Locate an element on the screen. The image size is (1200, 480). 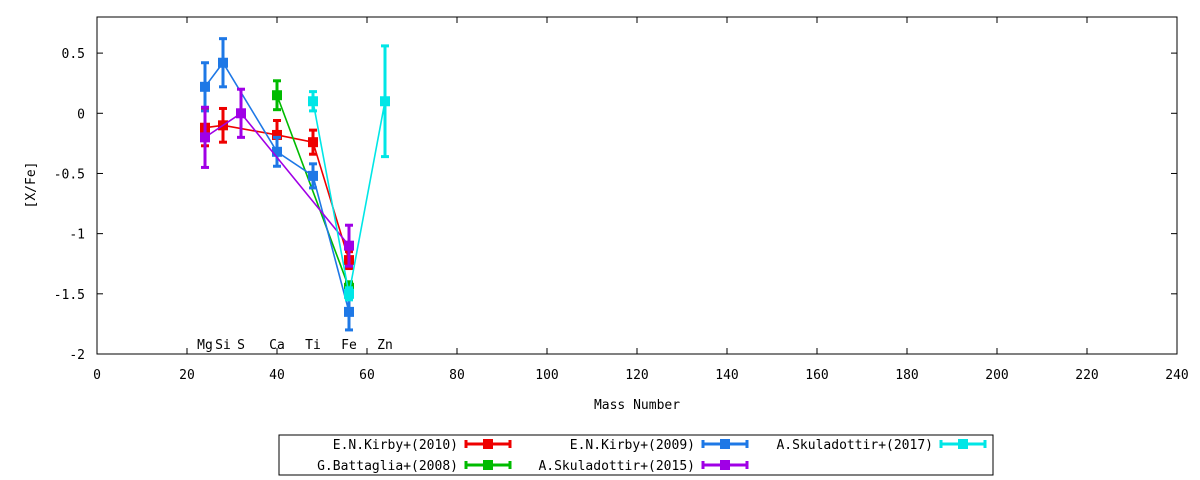
element-label: Mg is located at coordinates (205, 345).